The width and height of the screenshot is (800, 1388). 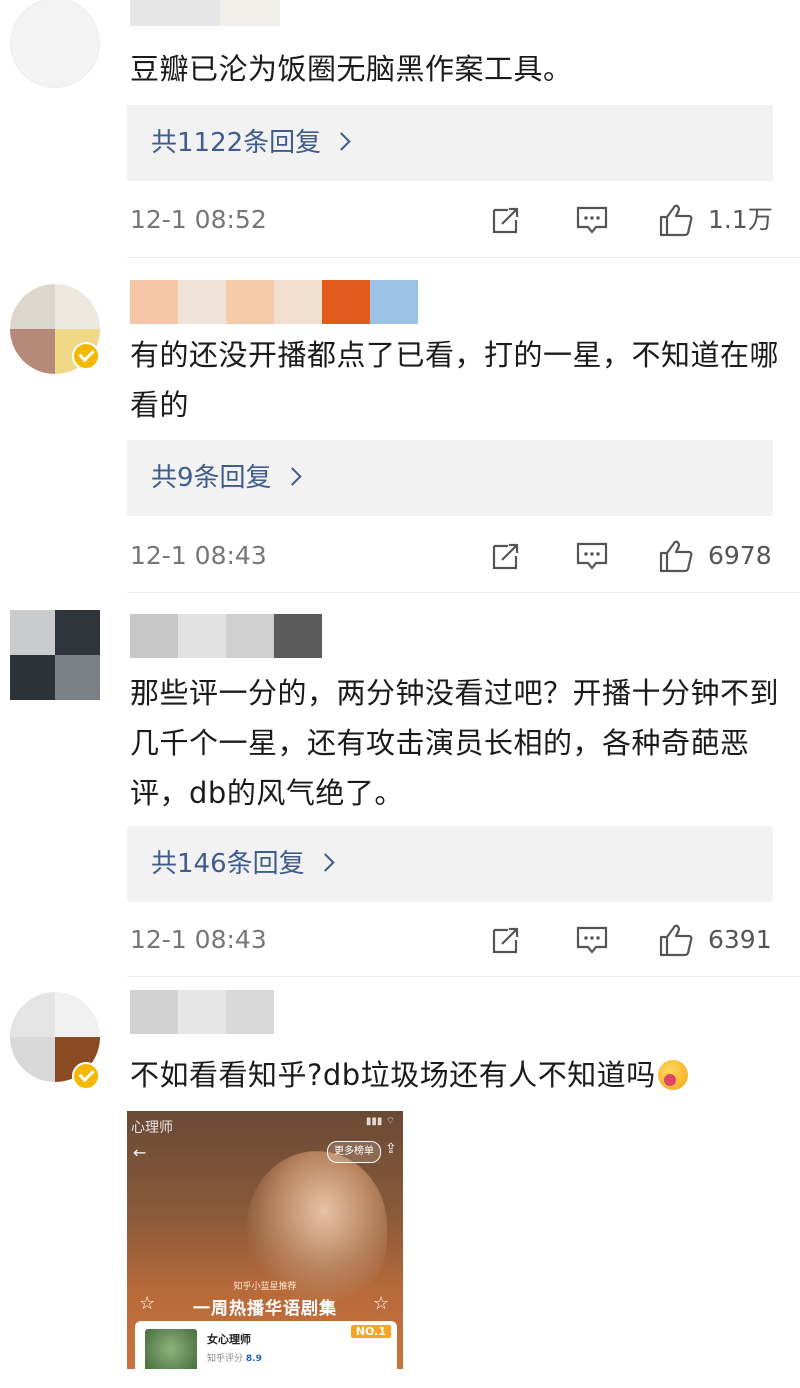 I want to click on show-thumbnail, so click(x=171, y=1349).